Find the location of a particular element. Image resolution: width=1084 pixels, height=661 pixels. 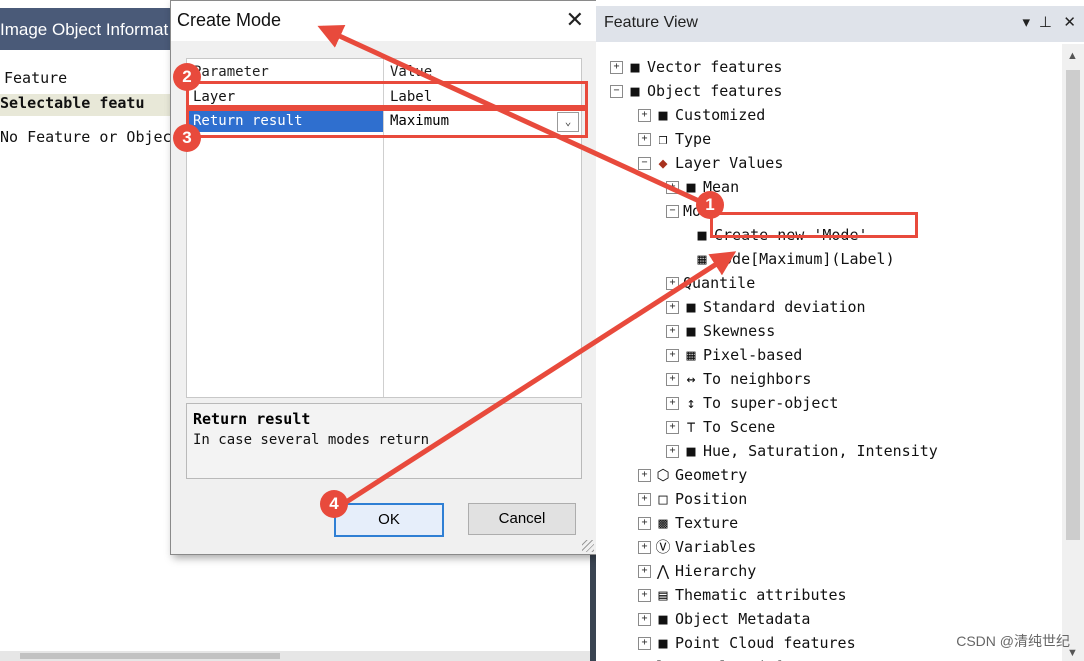

tree-item-label: Customized is located at coordinates (720, 115).